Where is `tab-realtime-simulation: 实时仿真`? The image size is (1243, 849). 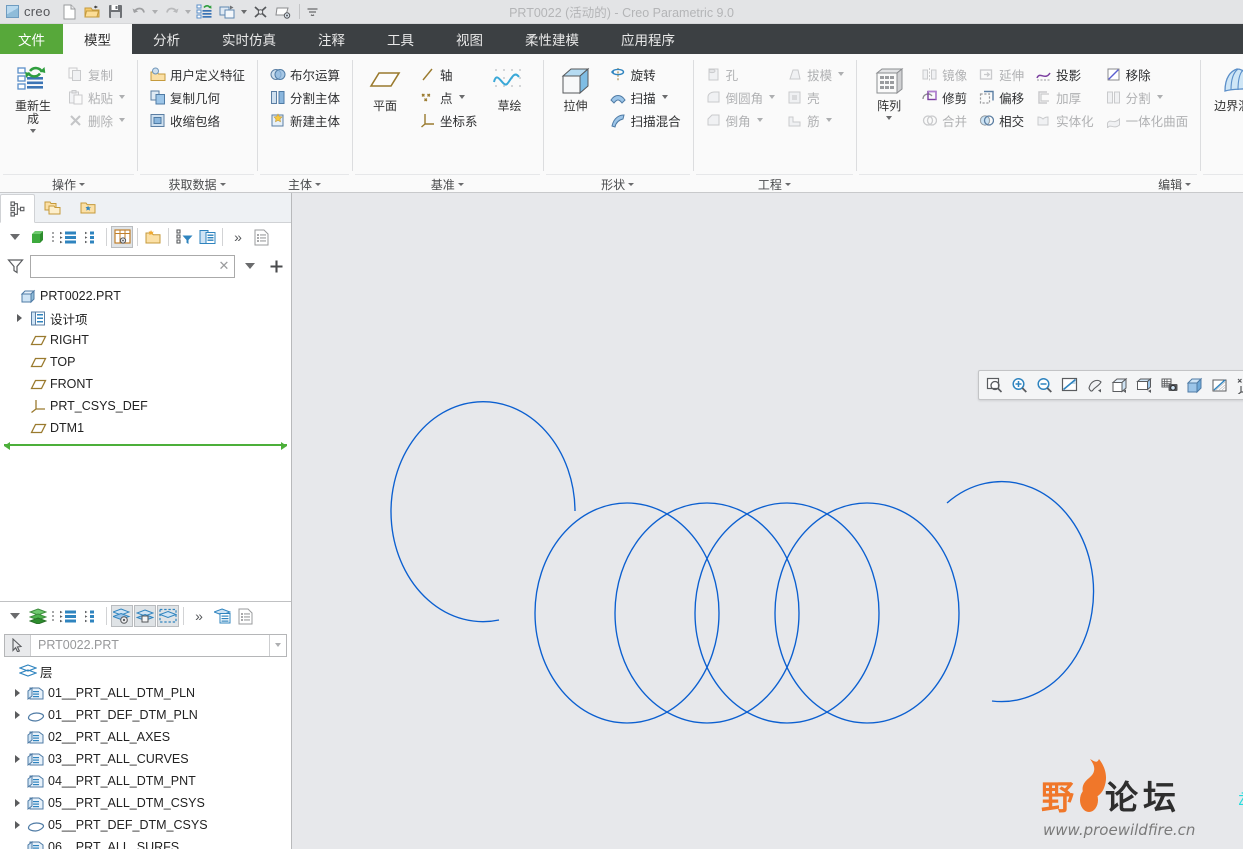
tab-realtime-simulation: 实时仿真 is located at coordinates (249, 39).